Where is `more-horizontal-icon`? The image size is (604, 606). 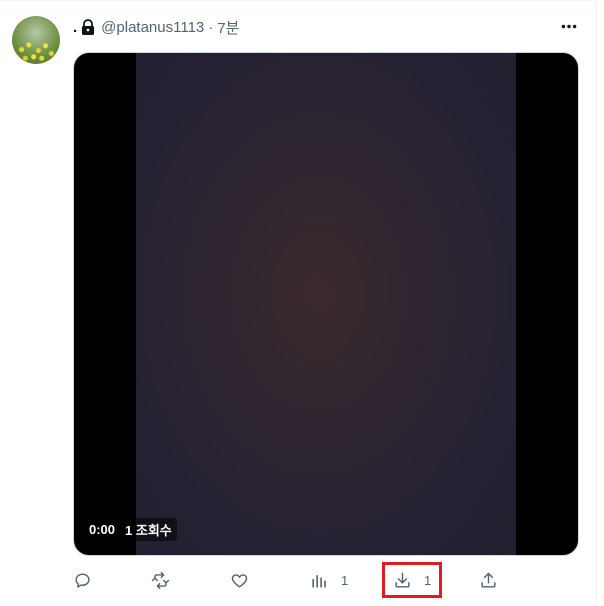 more-horizontal-icon is located at coordinates (569, 26).